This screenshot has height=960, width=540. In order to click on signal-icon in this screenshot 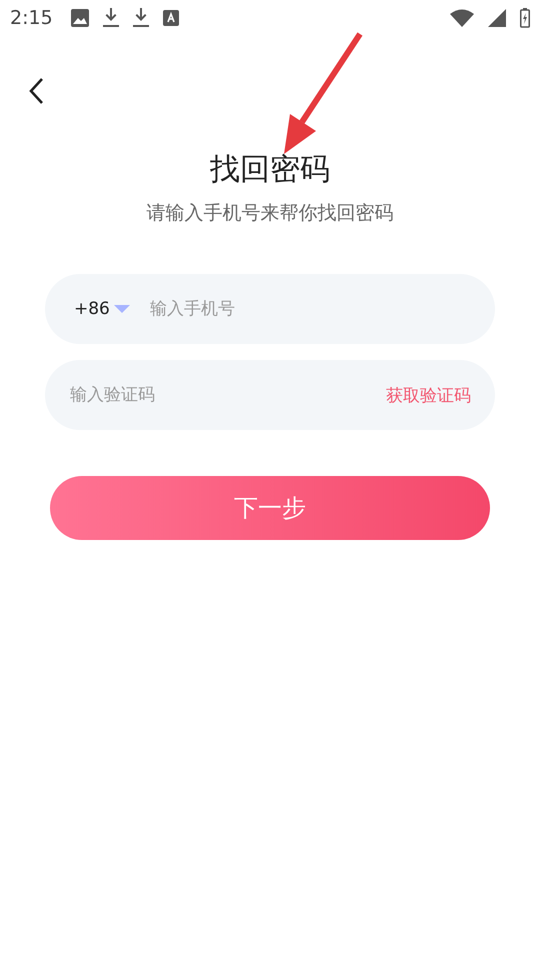, I will do `click(497, 18)`.